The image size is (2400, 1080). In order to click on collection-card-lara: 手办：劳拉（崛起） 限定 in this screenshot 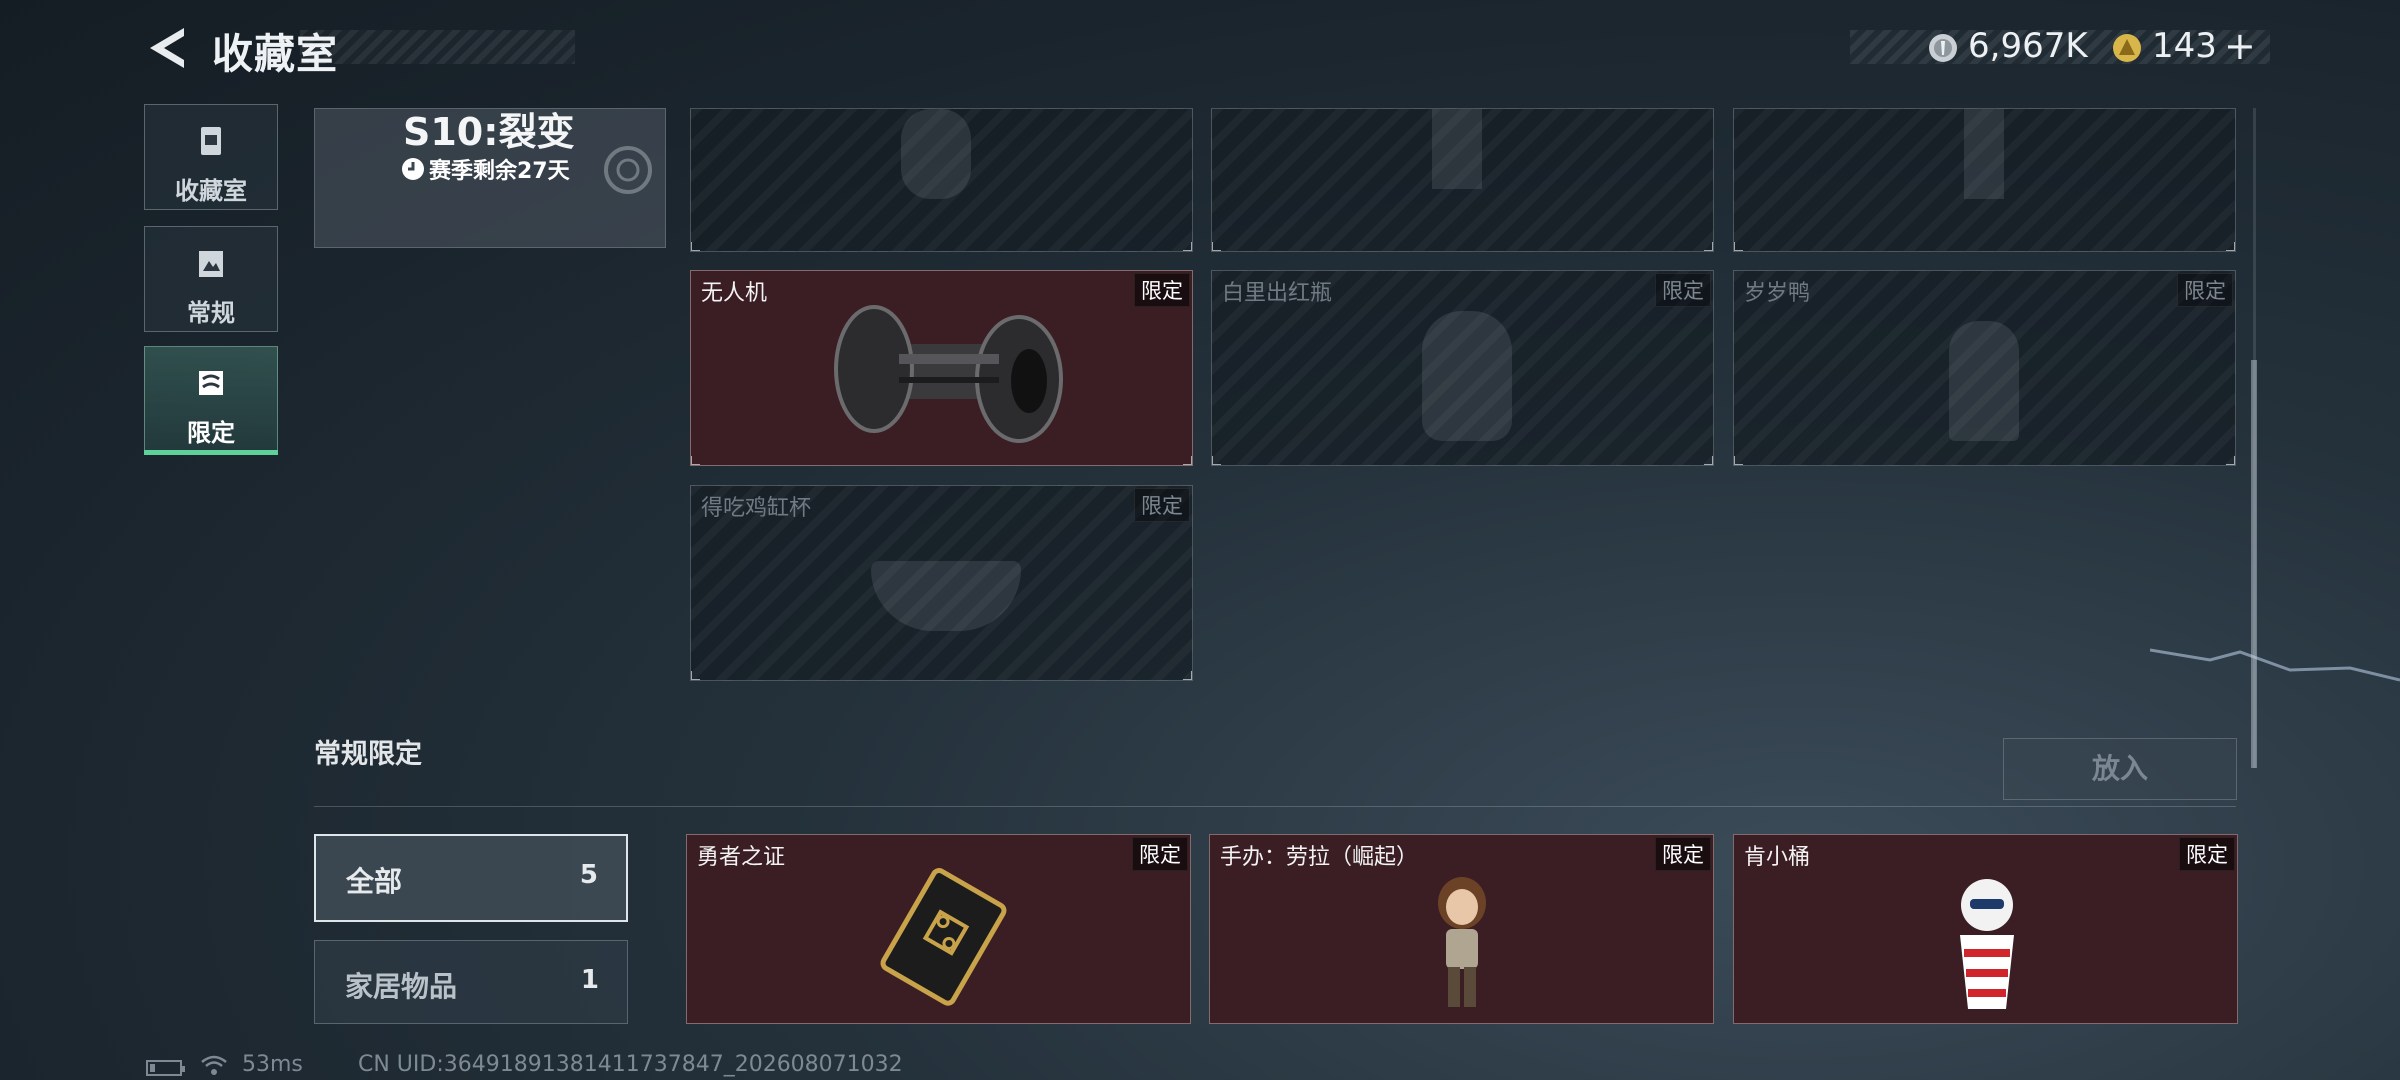, I will do `click(1461, 929)`.